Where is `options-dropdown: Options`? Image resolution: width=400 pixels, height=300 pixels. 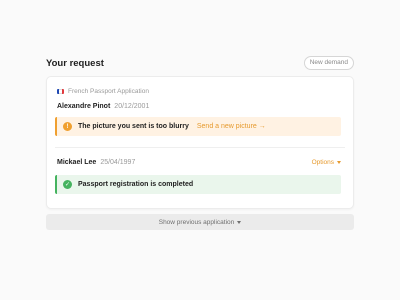
options-dropdown: Options is located at coordinates (326, 162).